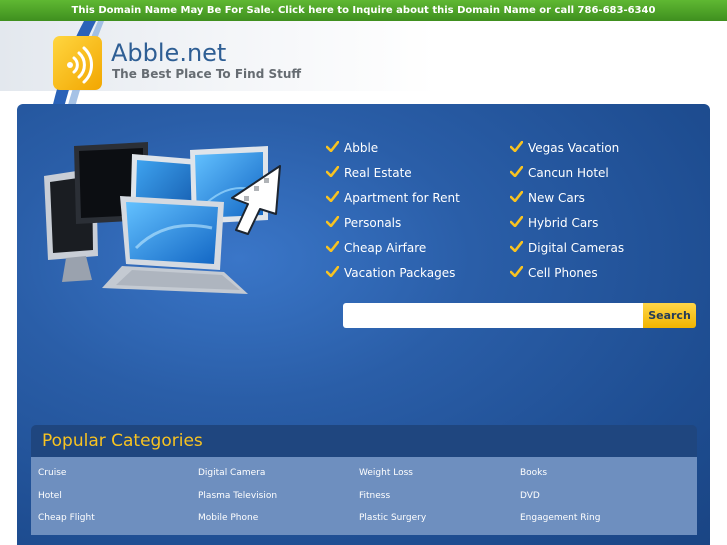  What do you see at coordinates (162, 218) in the screenshot?
I see `computers-illustration` at bounding box center [162, 218].